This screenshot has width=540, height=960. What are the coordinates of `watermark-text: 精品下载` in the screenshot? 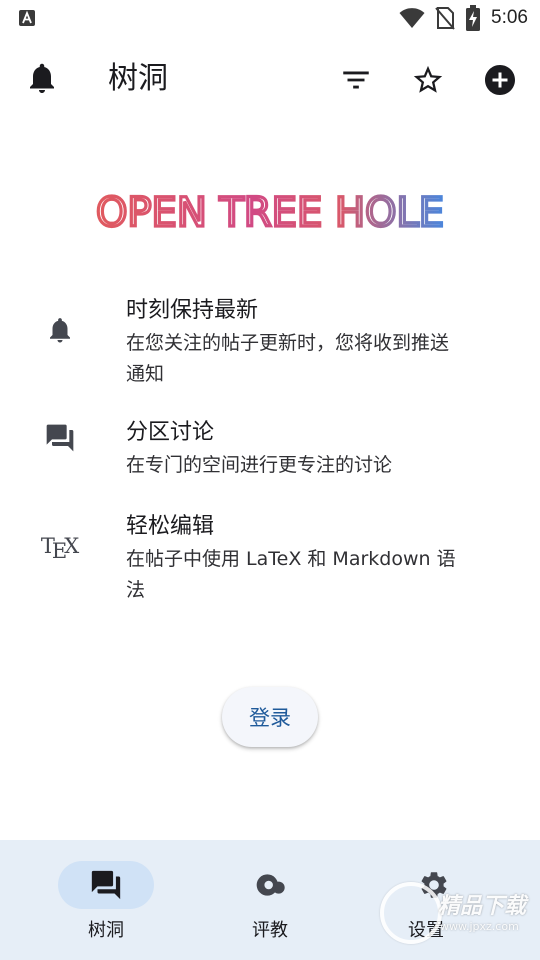 It's located at (482, 906).